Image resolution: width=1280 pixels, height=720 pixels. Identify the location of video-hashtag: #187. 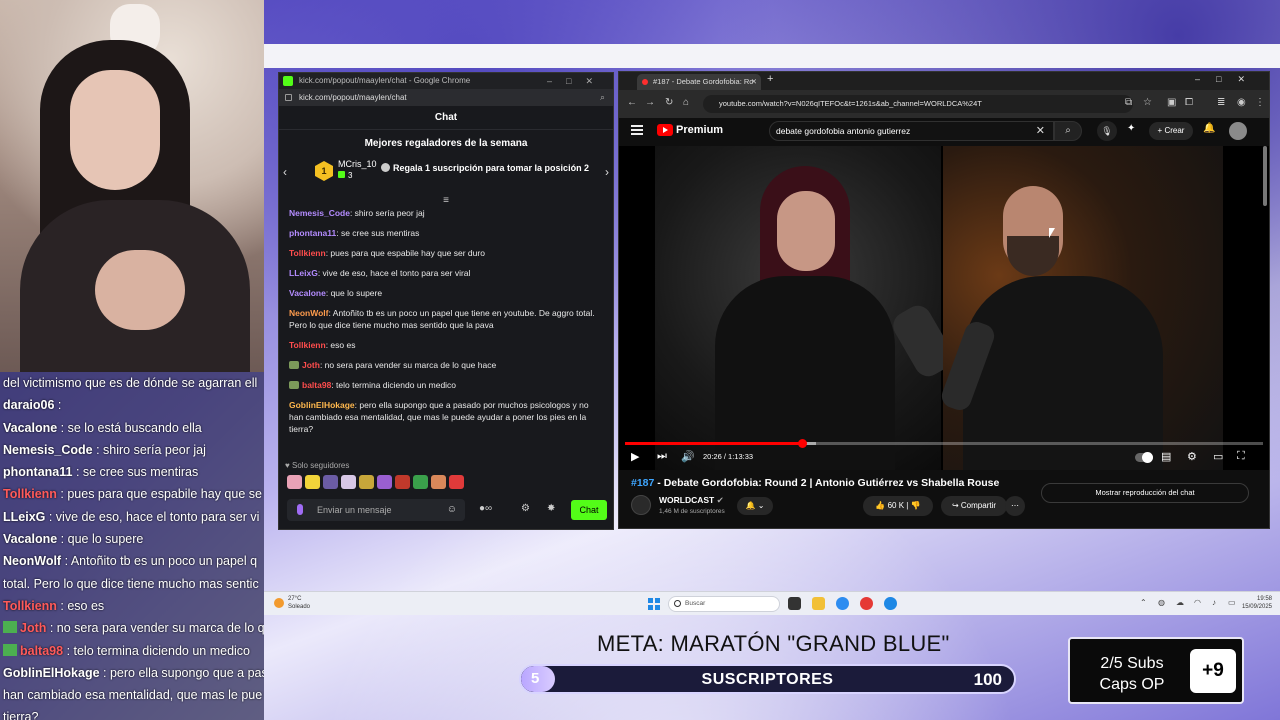
(642, 483).